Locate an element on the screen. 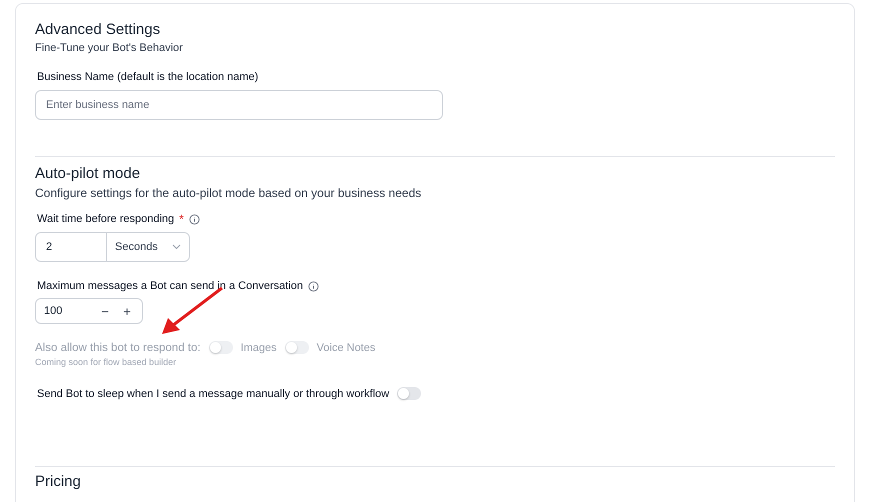 The width and height of the screenshot is (888, 502). required-mark: * is located at coordinates (181, 219).